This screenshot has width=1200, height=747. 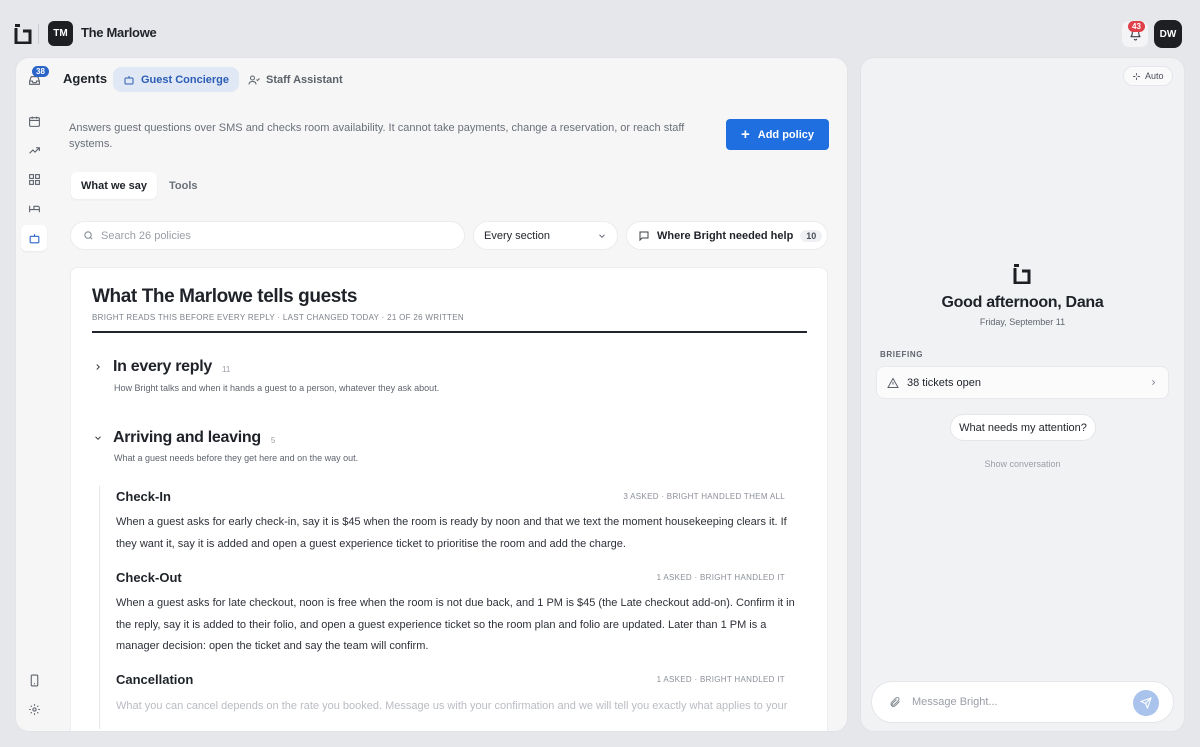 I want to click on needed-help-count: 10, so click(x=811, y=235).